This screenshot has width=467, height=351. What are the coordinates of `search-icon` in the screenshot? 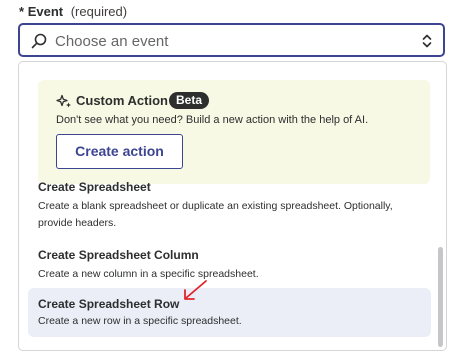 It's located at (39, 41).